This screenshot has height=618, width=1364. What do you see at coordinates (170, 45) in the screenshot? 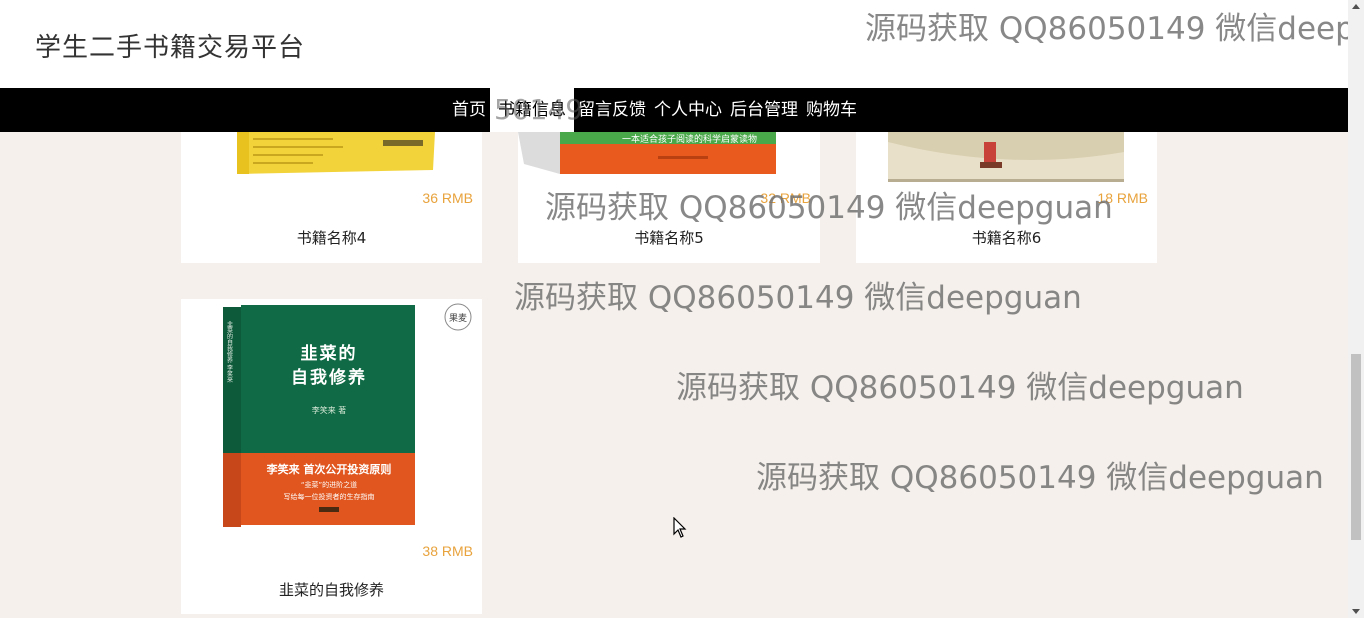
I see `site-title: 学生二手书籍交易平台` at bounding box center [170, 45].